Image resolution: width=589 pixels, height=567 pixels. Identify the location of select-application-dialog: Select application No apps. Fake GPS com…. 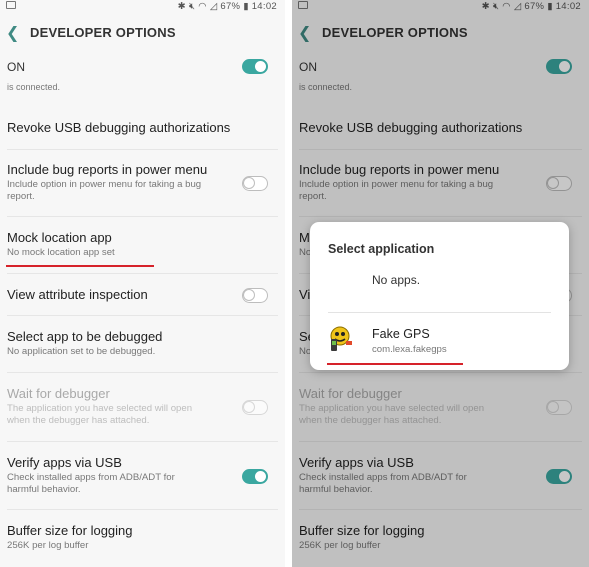
(439, 296).